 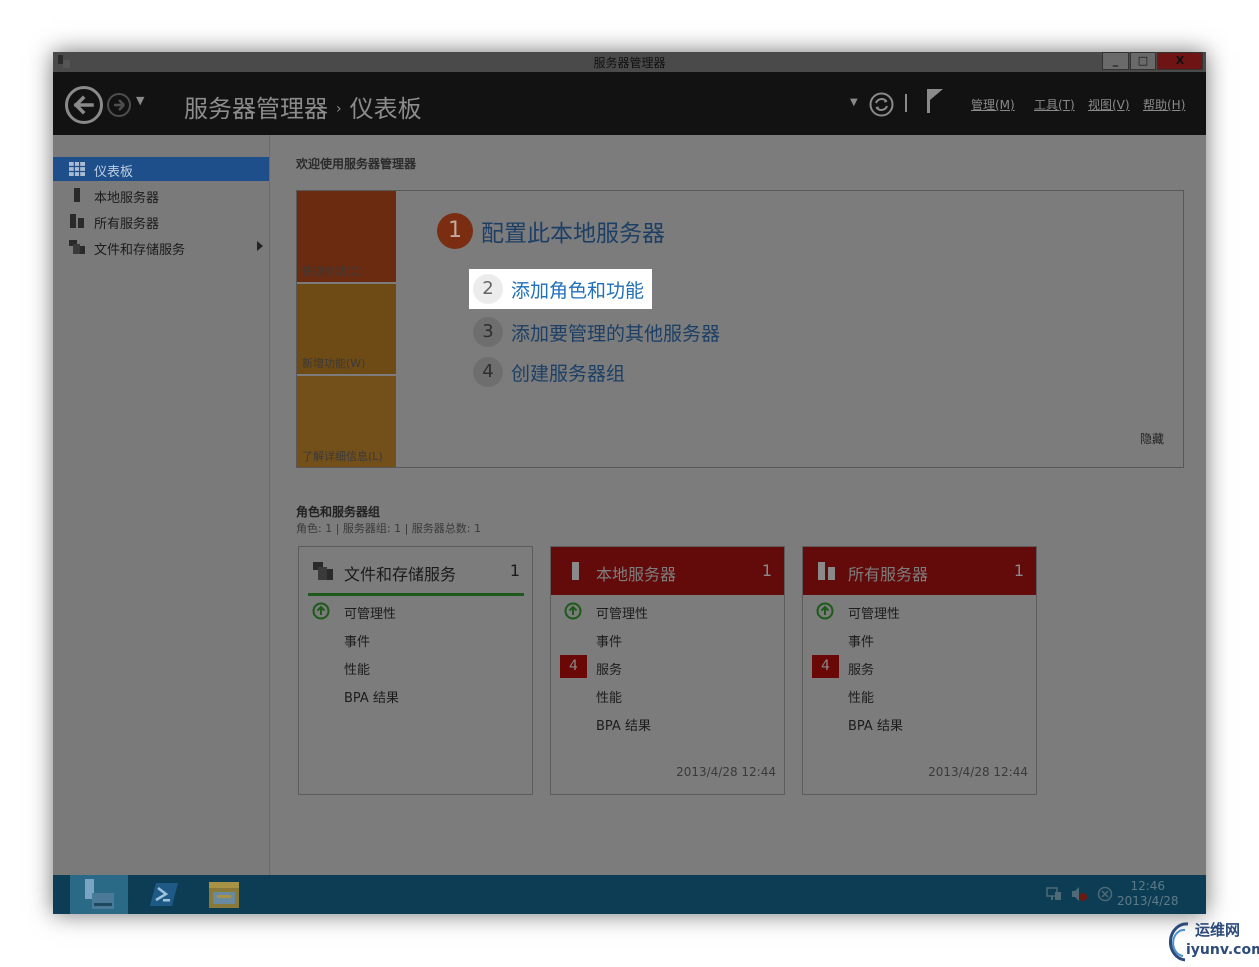 What do you see at coordinates (935, 101) in the screenshot?
I see `notifications-flag-icon` at bounding box center [935, 101].